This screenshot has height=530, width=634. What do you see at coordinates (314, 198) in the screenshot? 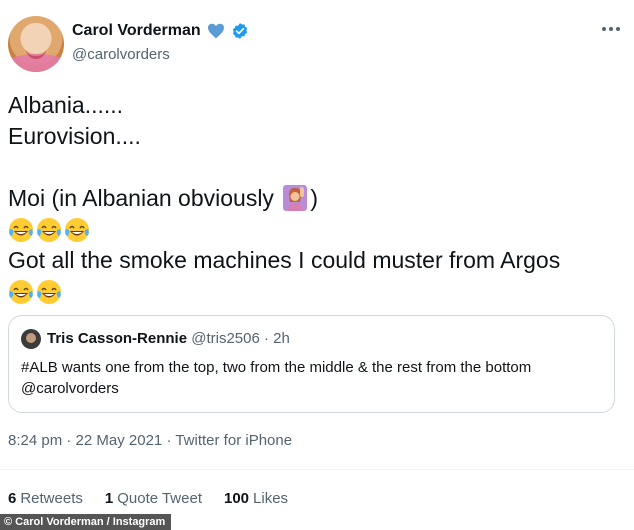
I see `tweet-line-3-end: )` at bounding box center [314, 198].